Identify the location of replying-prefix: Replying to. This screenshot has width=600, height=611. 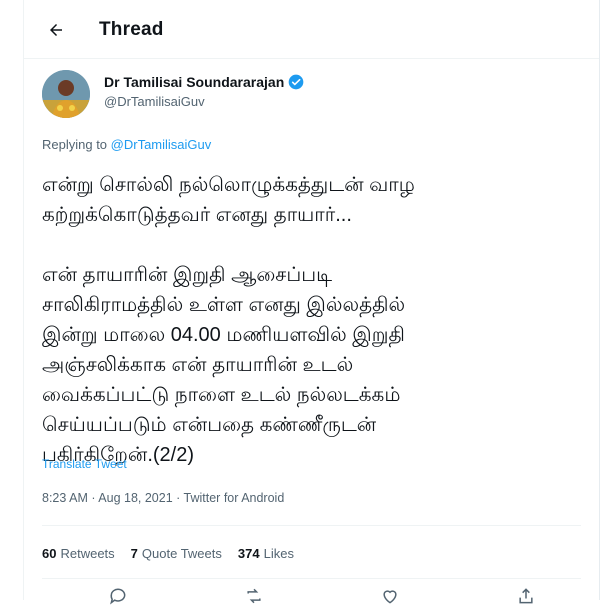
(76, 144).